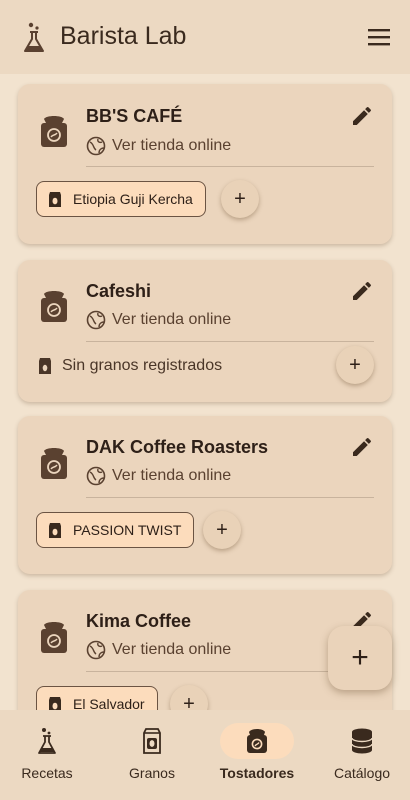 The height and width of the screenshot is (800, 410). I want to click on bean-chip: PASSION TWIST, so click(115, 530).